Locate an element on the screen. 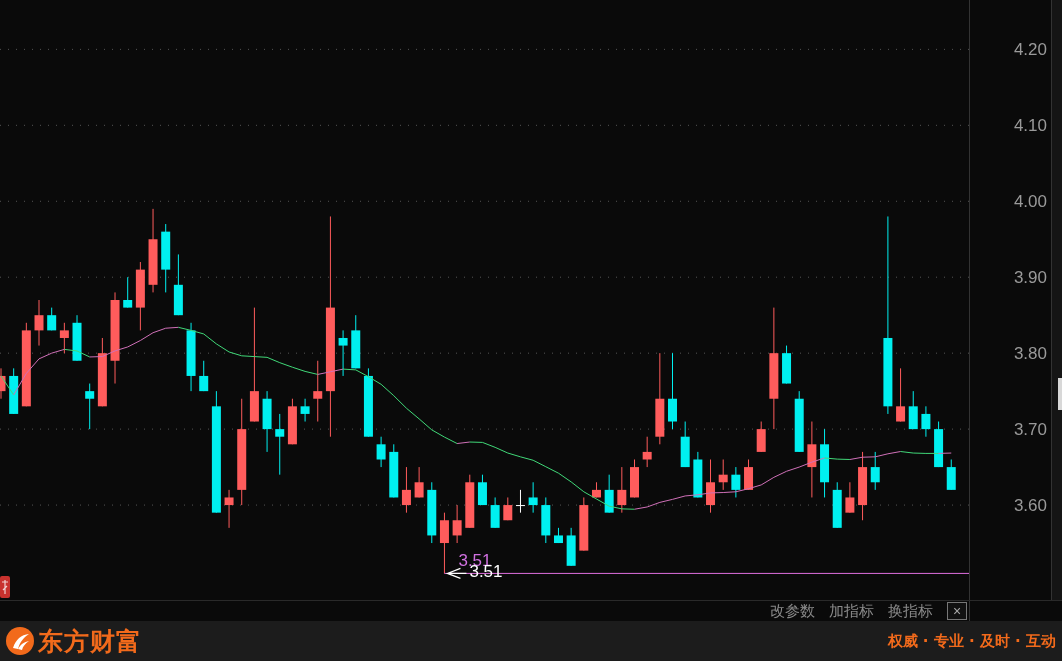 Image resolution: width=1062 pixels, height=661 pixels. axis-label: 3.90 is located at coordinates (1030, 278).